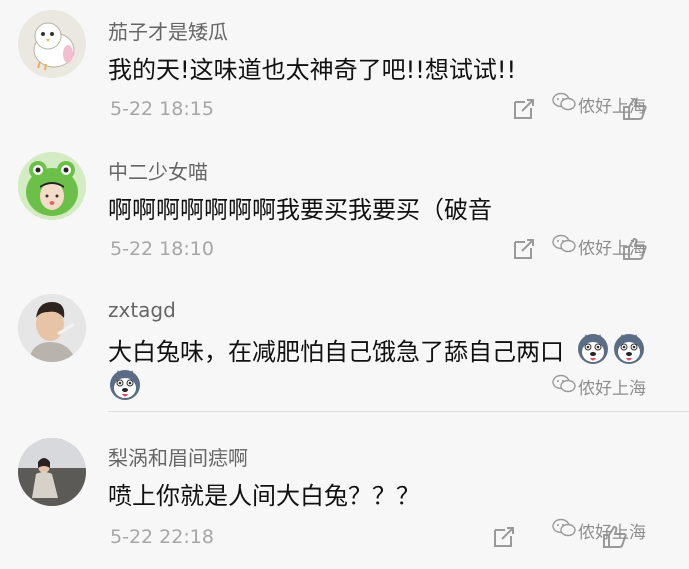 The width and height of the screenshot is (689, 569). What do you see at coordinates (178, 456) in the screenshot?
I see `comment-username: 梨涡和眉间痣啊` at bounding box center [178, 456].